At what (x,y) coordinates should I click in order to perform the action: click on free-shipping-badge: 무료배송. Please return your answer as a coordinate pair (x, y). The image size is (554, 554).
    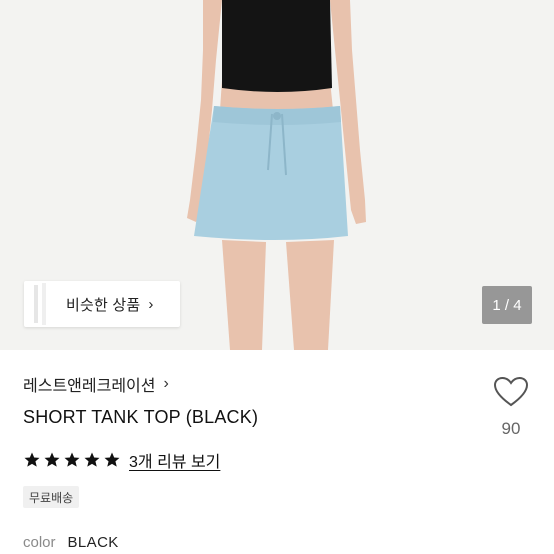
    Looking at the image, I should click on (51, 497).